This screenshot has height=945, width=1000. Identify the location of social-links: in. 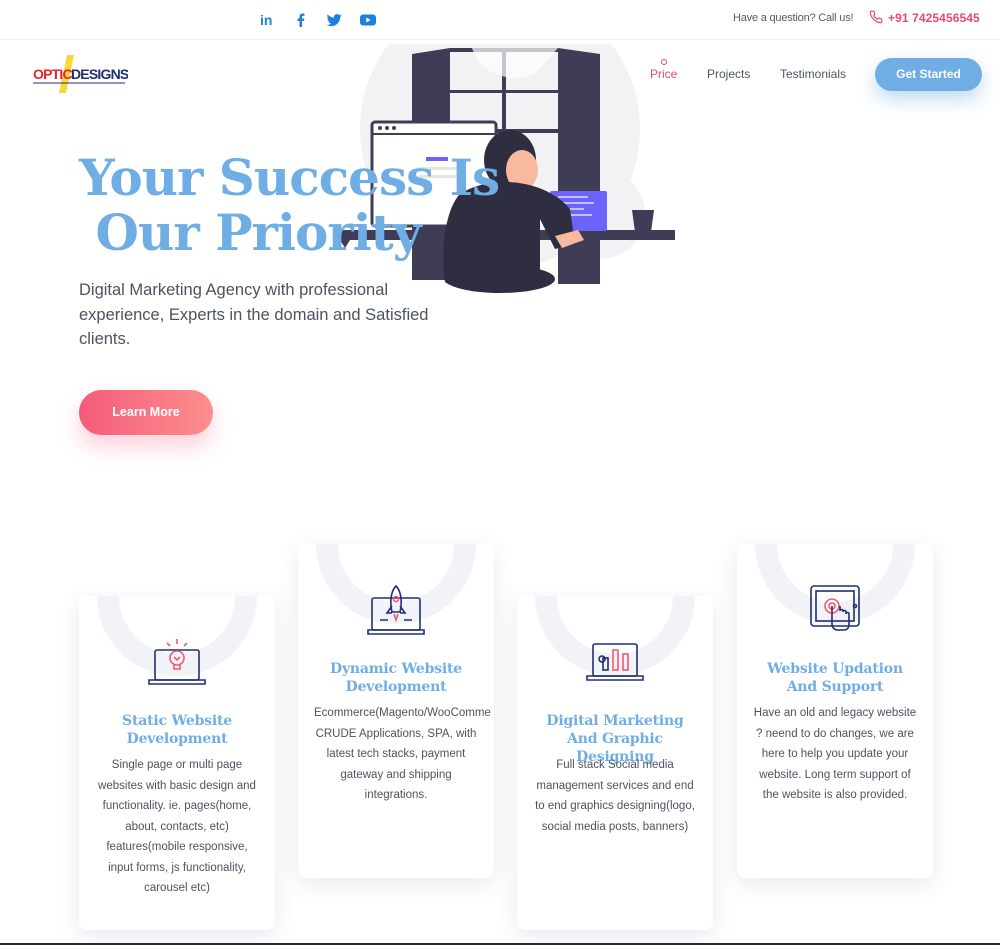
(325, 20).